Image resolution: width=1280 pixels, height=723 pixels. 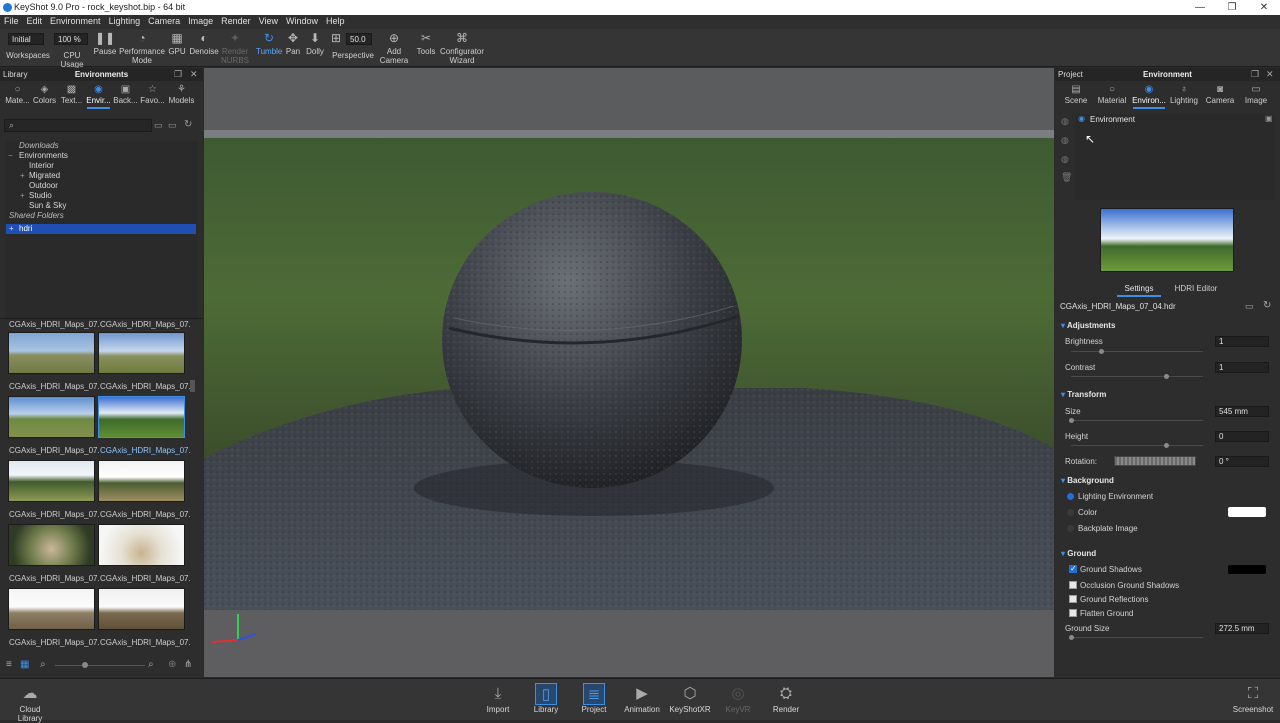 What do you see at coordinates (336, 39) in the screenshot?
I see `fov-icon-button: ⊞` at bounding box center [336, 39].